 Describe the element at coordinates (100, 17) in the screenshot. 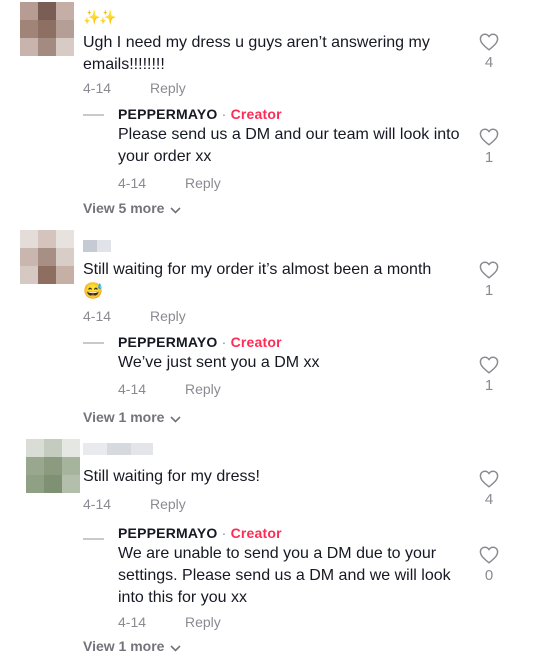

I see `sparkles-emoji: ✨✨` at that location.